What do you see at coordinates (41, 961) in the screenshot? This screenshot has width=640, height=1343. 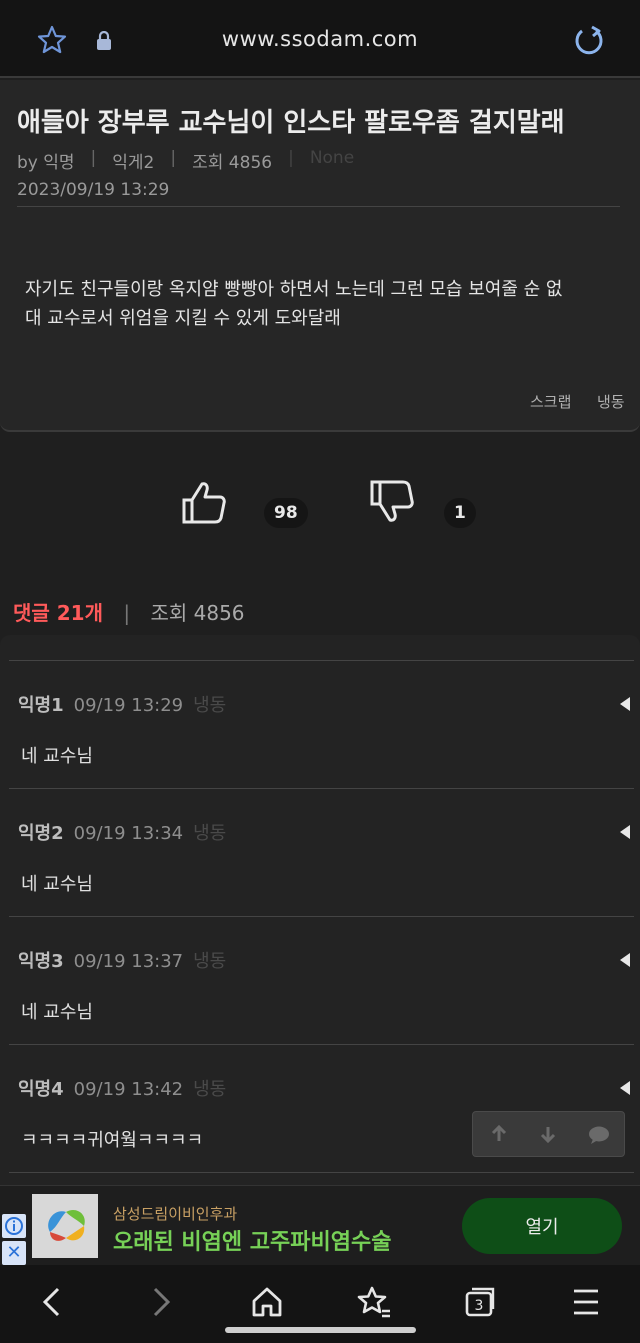 I see `comment-nick: 익명3` at bounding box center [41, 961].